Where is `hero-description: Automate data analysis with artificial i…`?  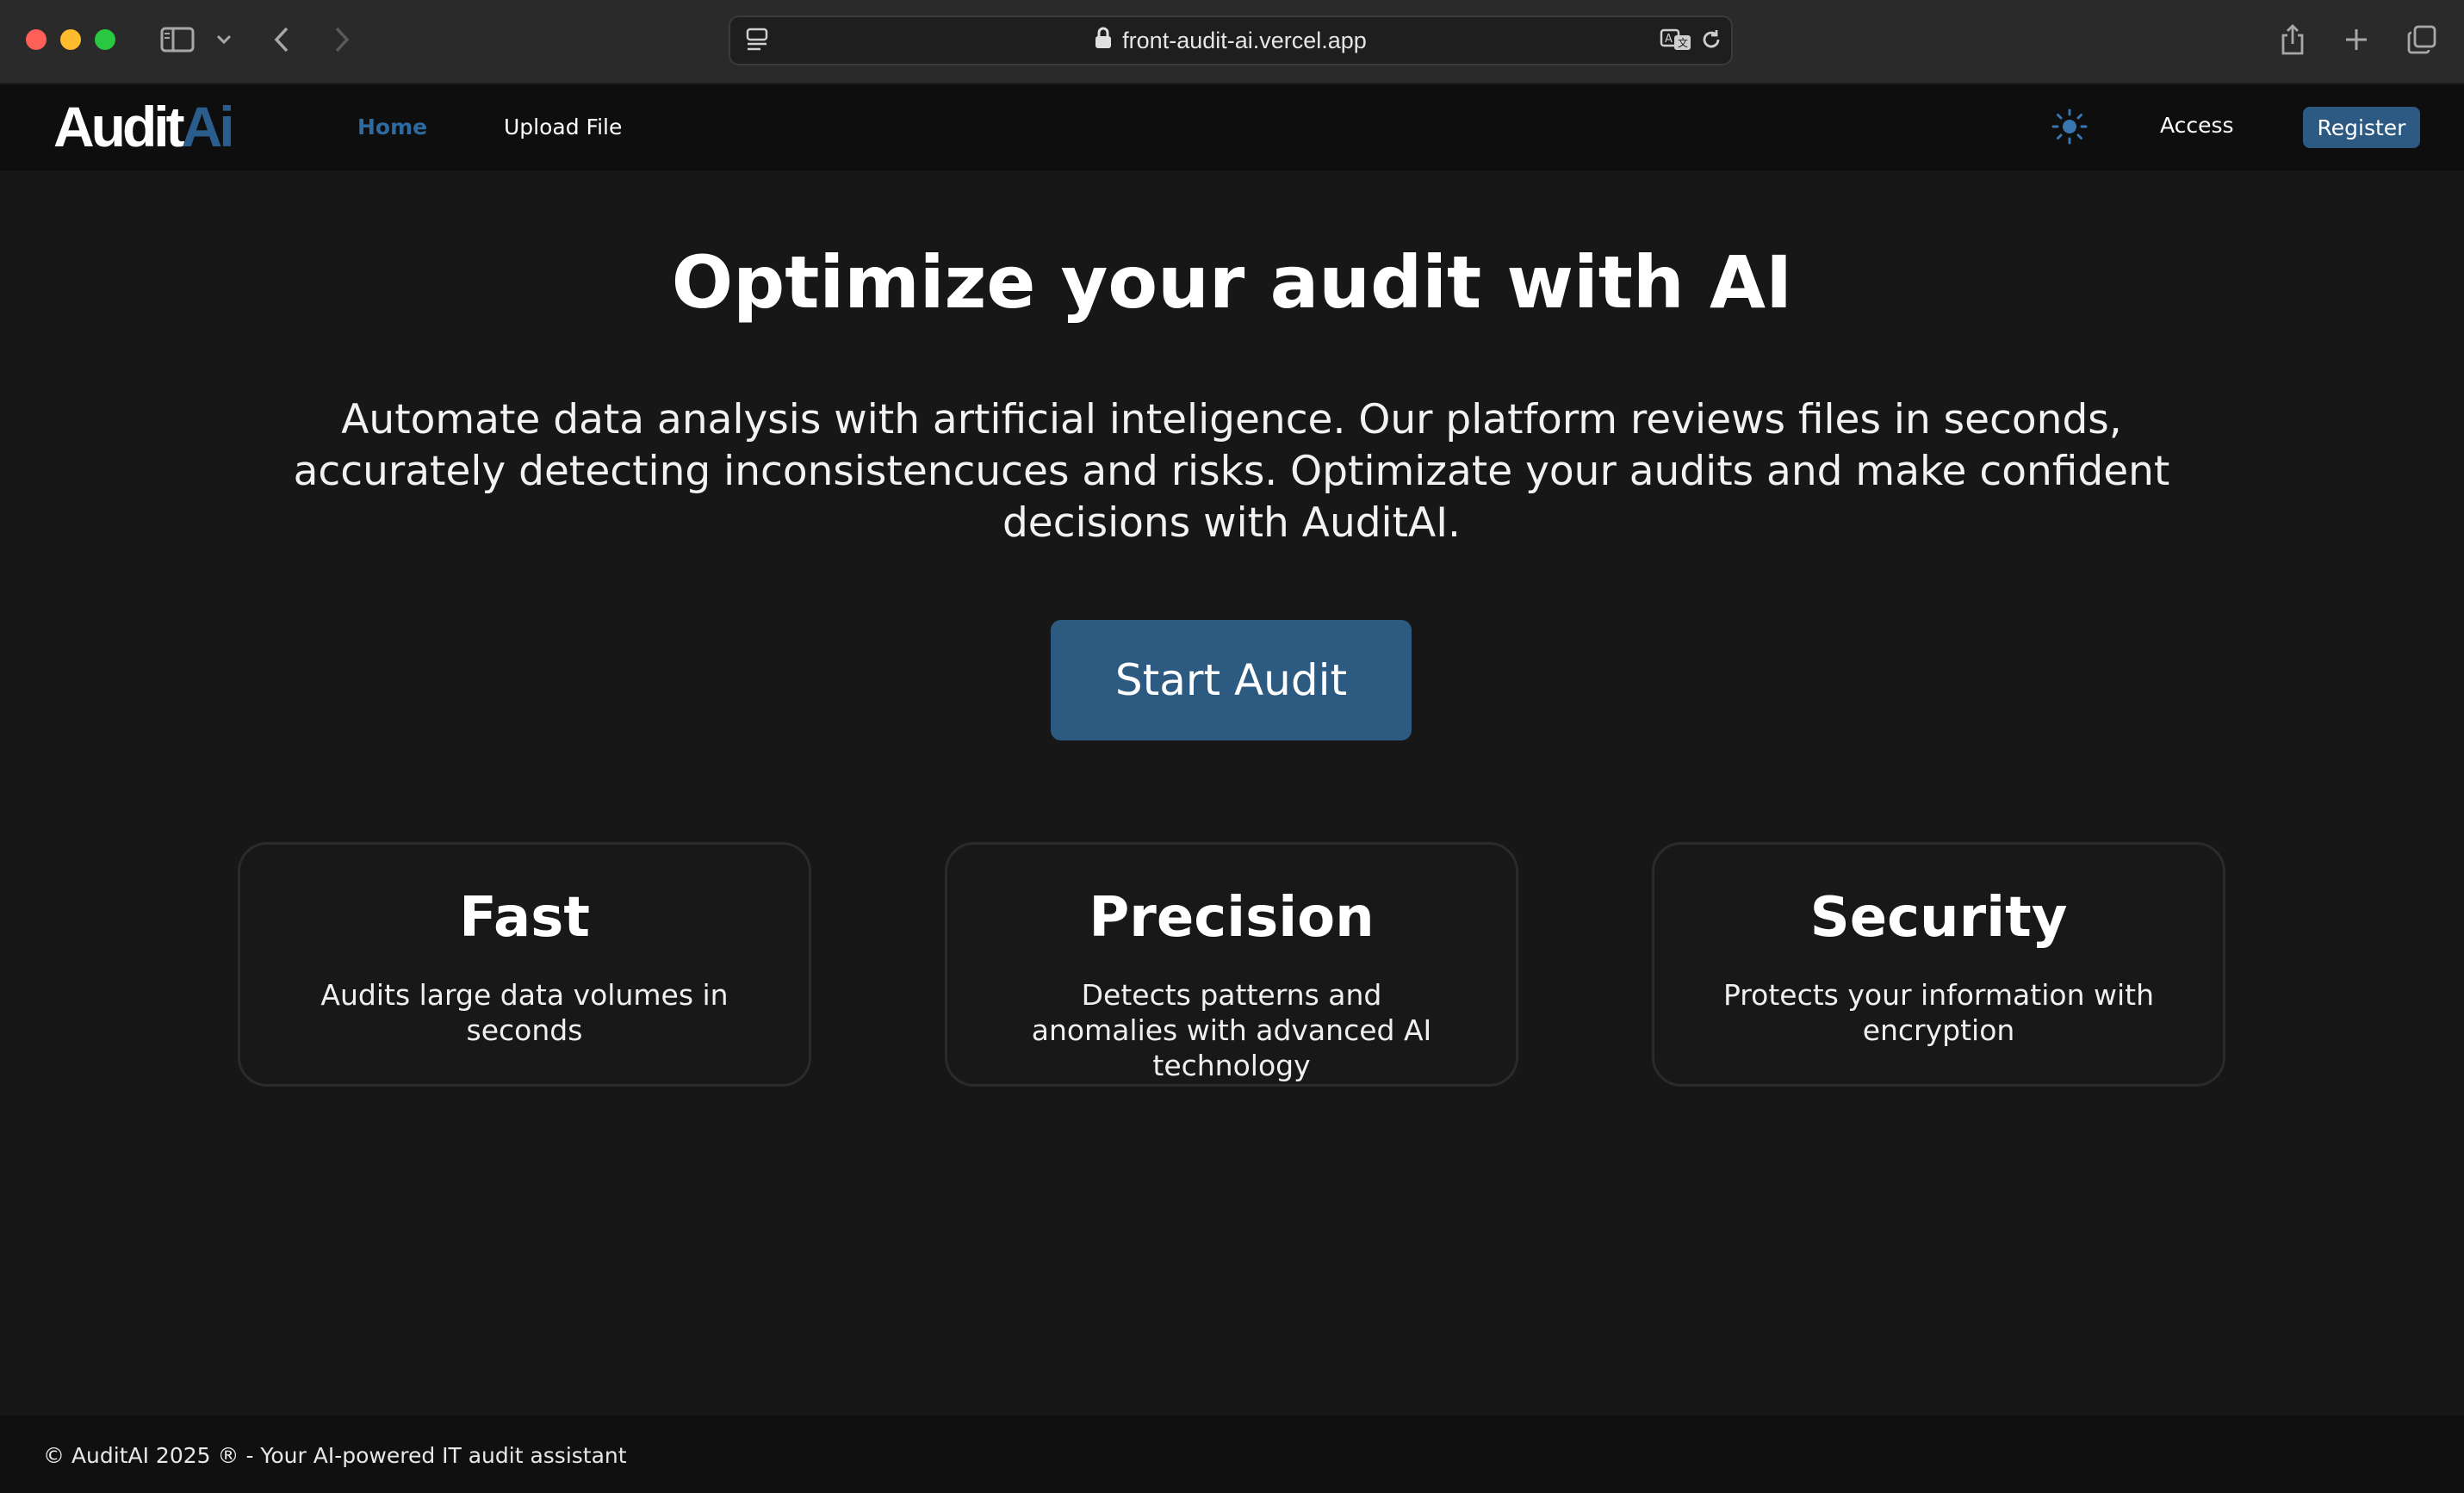 hero-description: Automate data analysis with artificial i… is located at coordinates (1231, 471).